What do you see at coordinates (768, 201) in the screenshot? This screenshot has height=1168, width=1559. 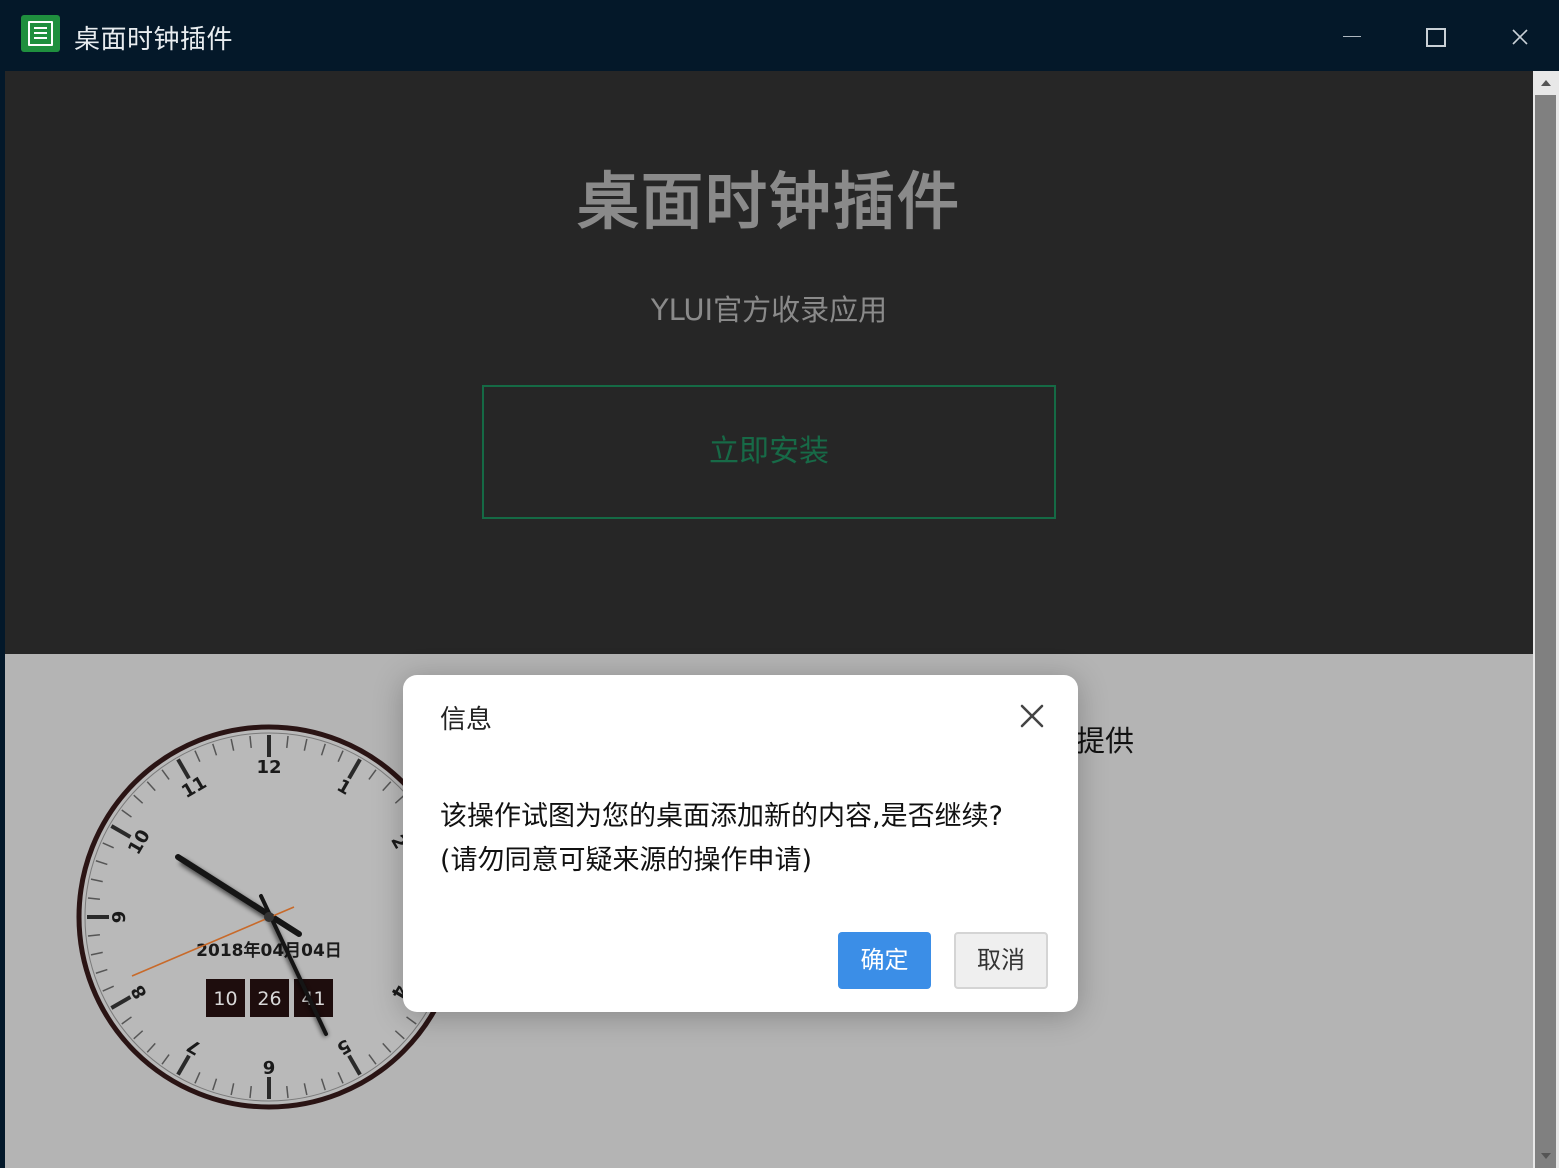 I see `hero-title: 桌面时钟插件` at bounding box center [768, 201].